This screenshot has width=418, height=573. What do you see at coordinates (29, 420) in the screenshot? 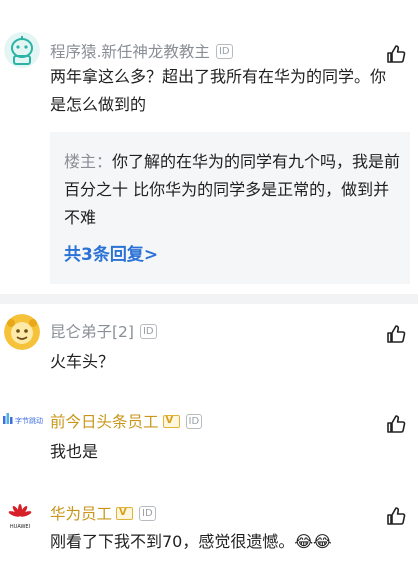
I see `bytedance-logo-text: 字节跳动` at bounding box center [29, 420].